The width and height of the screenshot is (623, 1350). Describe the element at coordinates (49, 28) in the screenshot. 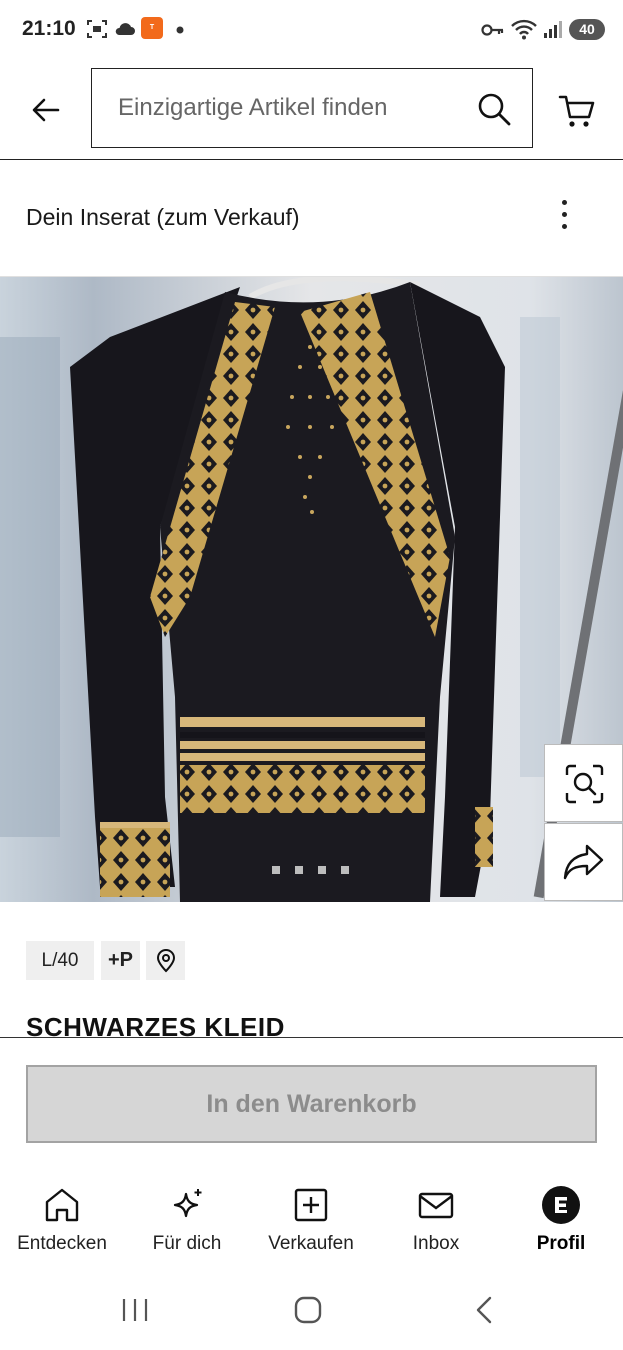

I see `status-time: 21:10` at that location.